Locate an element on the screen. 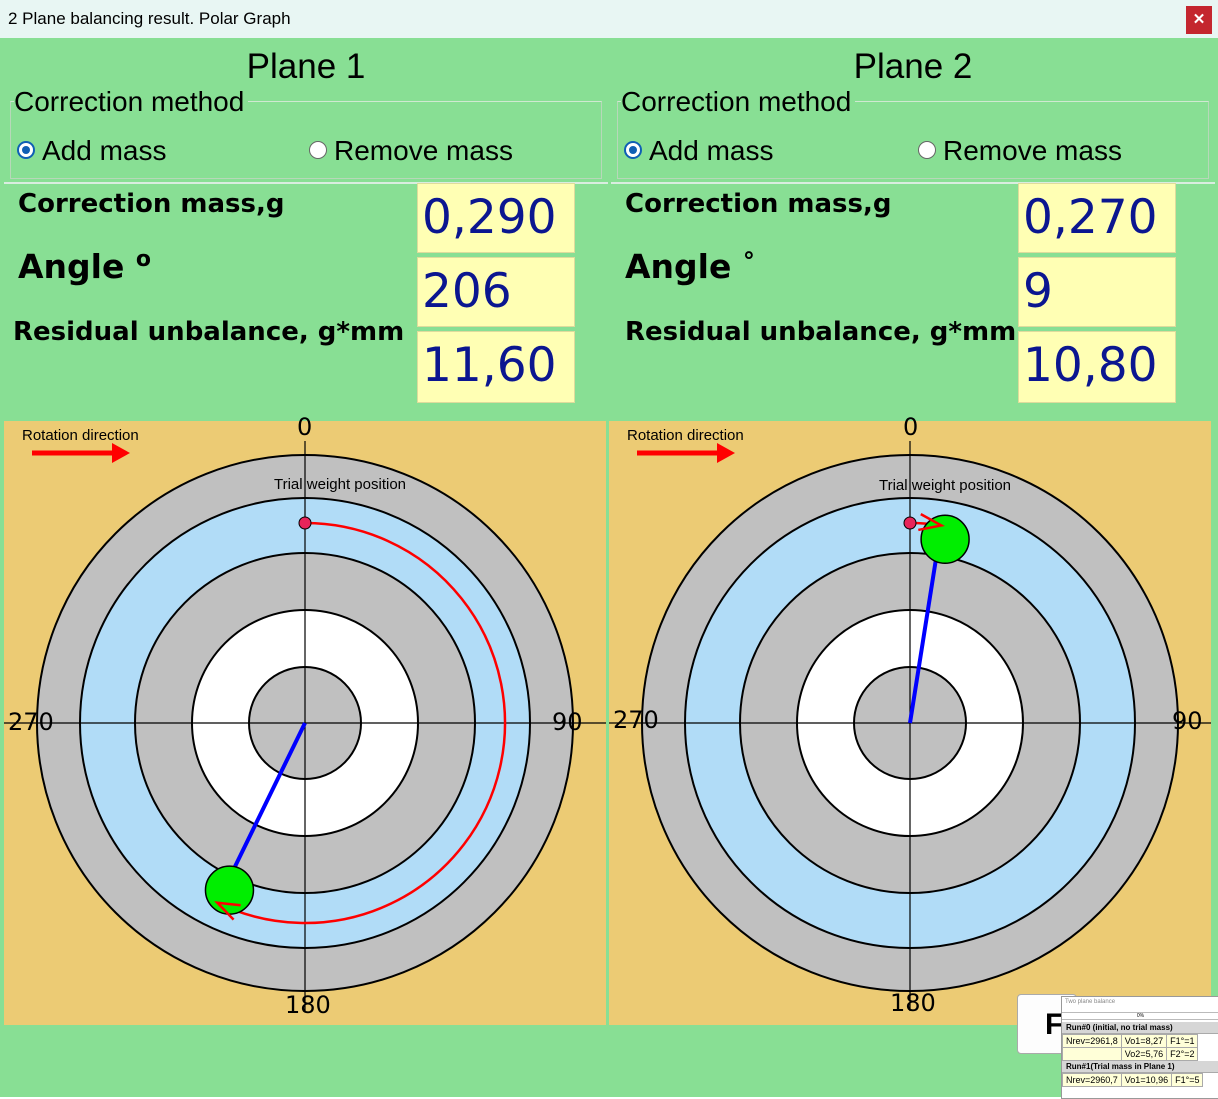  angle-value: 206 is located at coordinates (496, 292).